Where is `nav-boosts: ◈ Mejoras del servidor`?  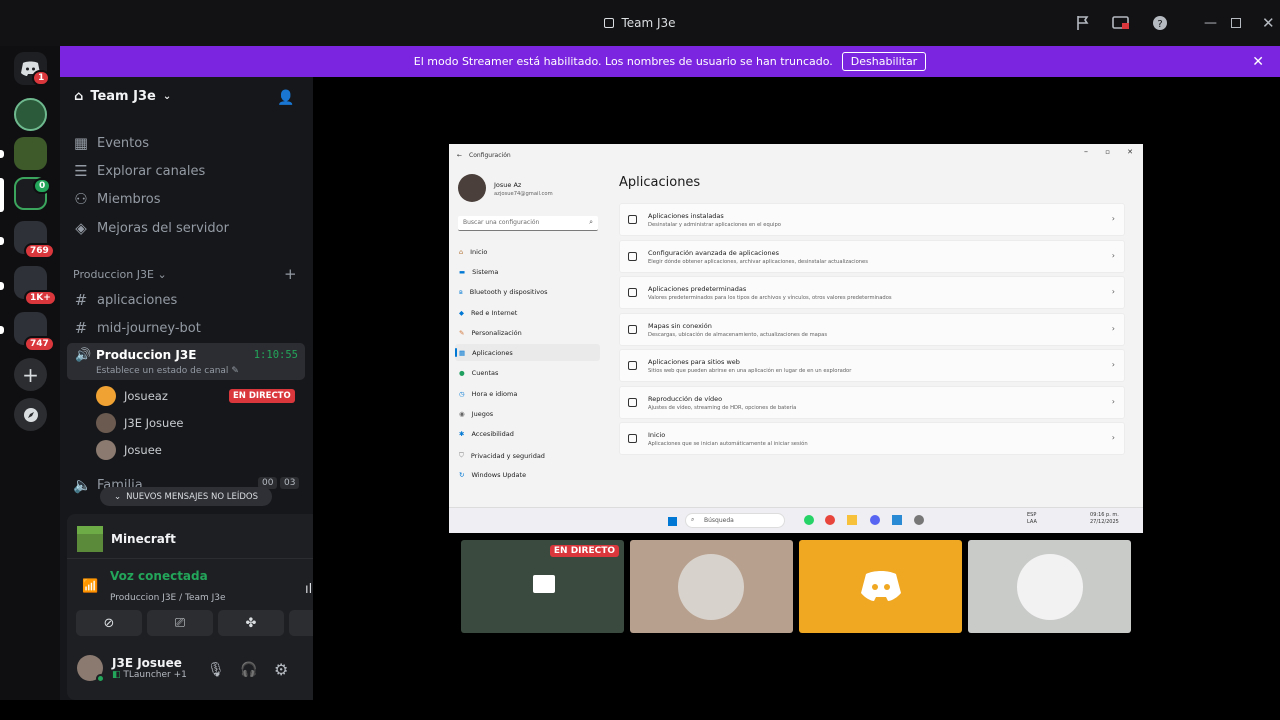 nav-boosts: ◈ Mejoras del servidor is located at coordinates (151, 228).